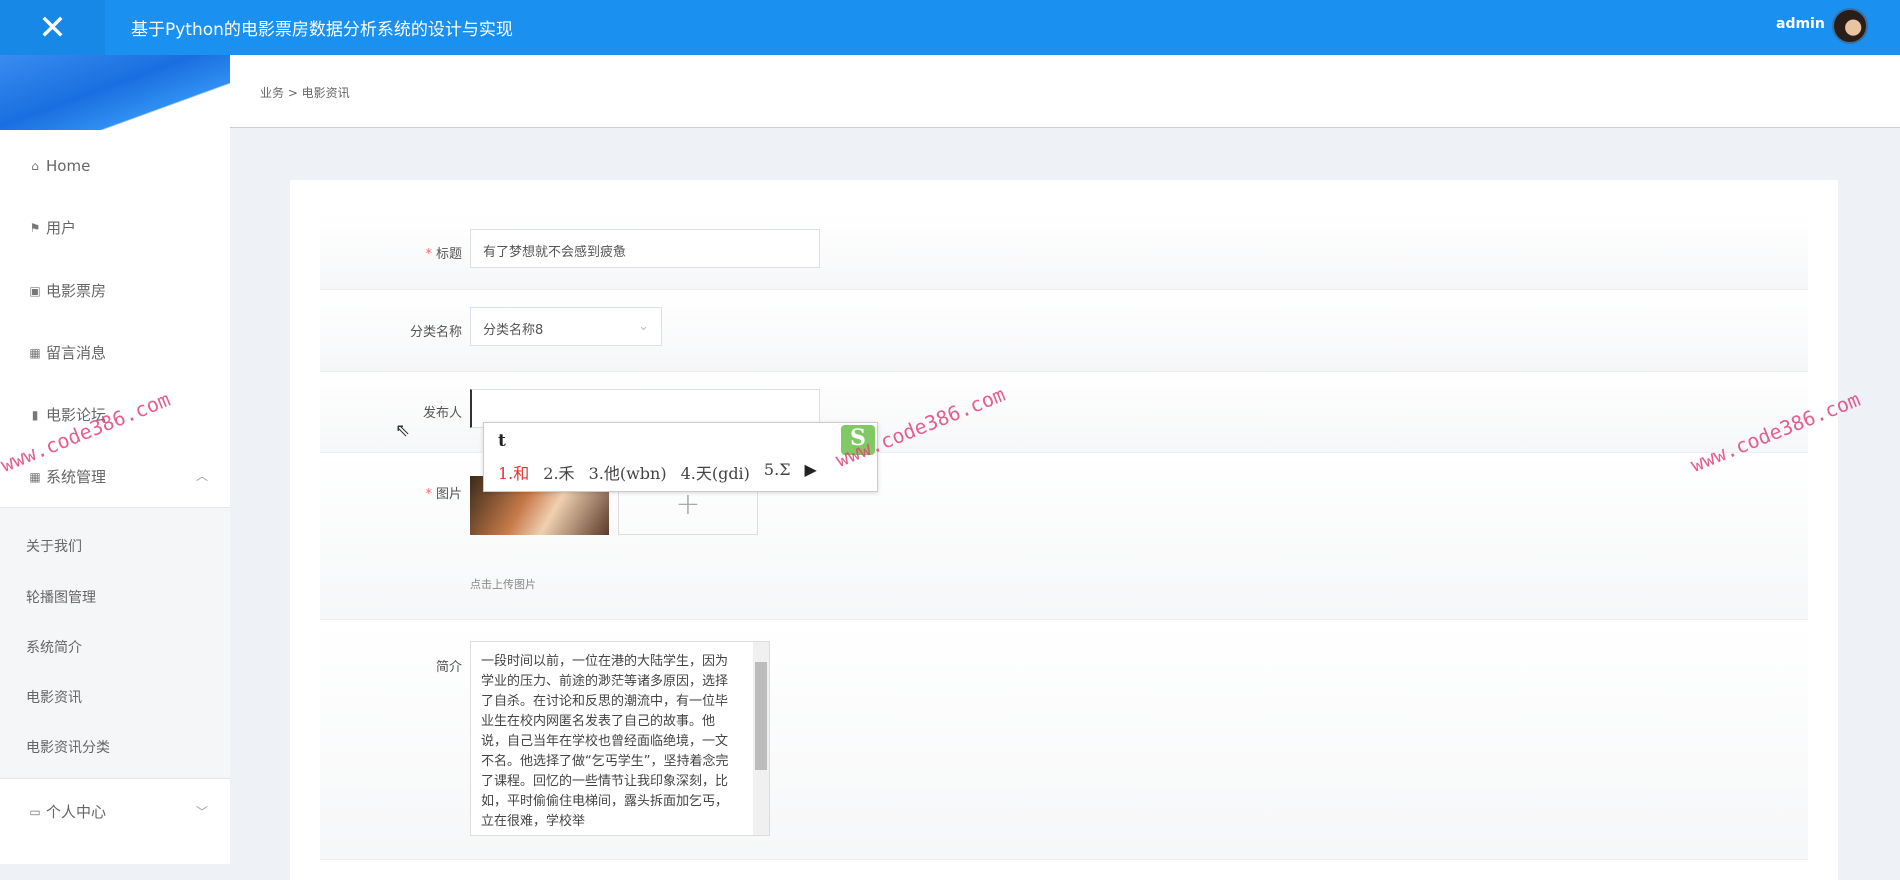  Describe the element at coordinates (443, 494) in the screenshot. I see `image-label: * 图片` at that location.